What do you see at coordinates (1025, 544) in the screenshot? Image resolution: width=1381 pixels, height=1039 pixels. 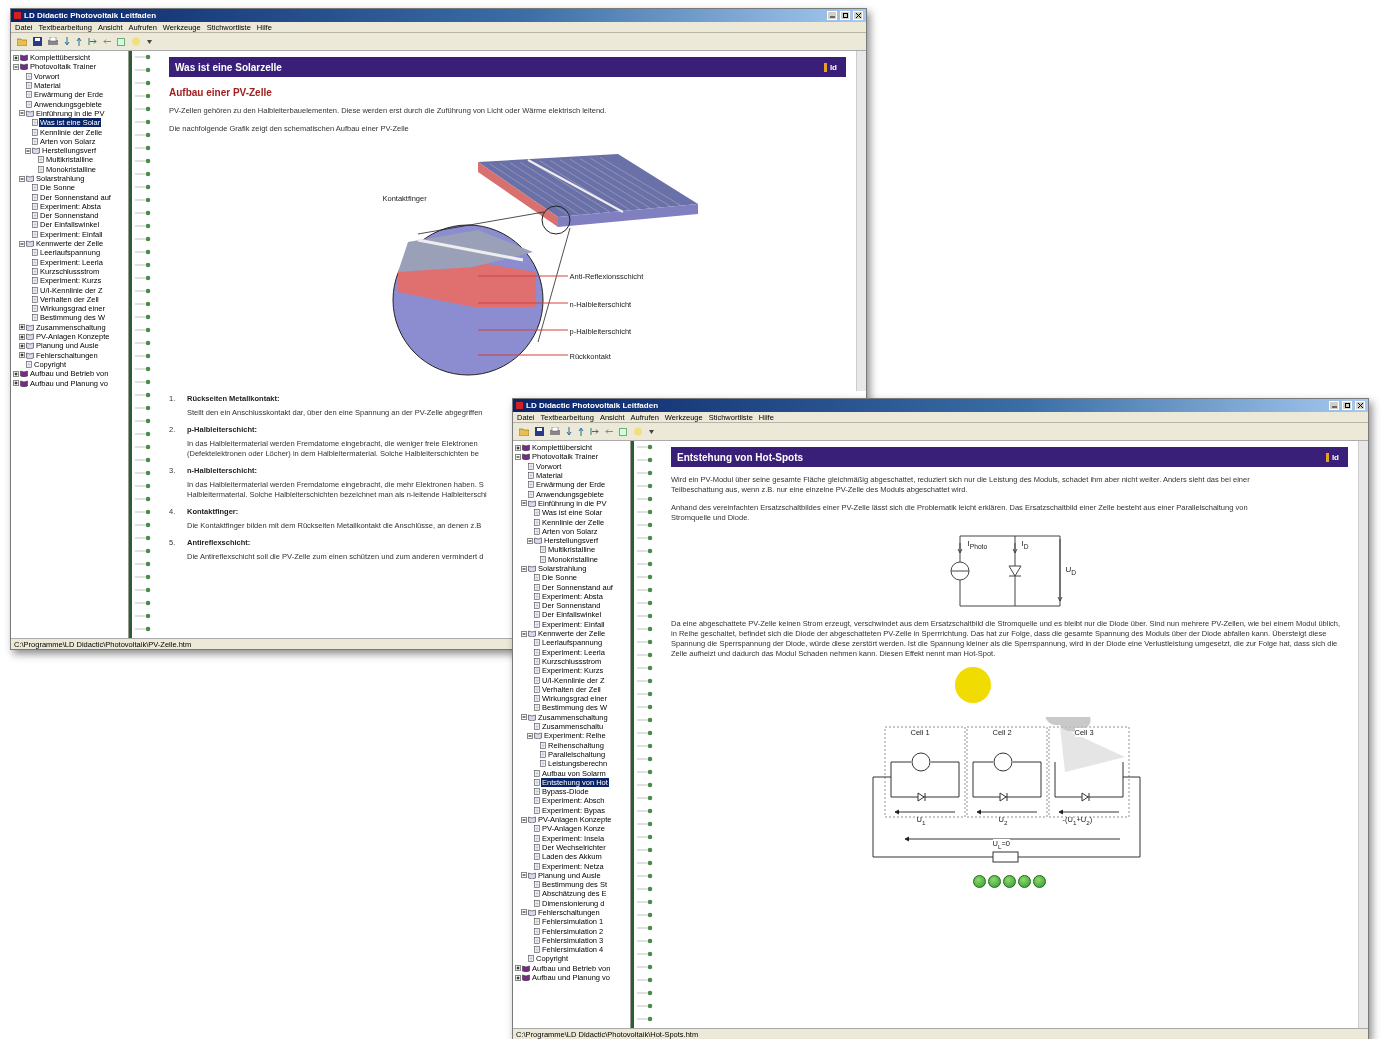 I see `circuit-label: I$_{D}$` at bounding box center [1025, 544].